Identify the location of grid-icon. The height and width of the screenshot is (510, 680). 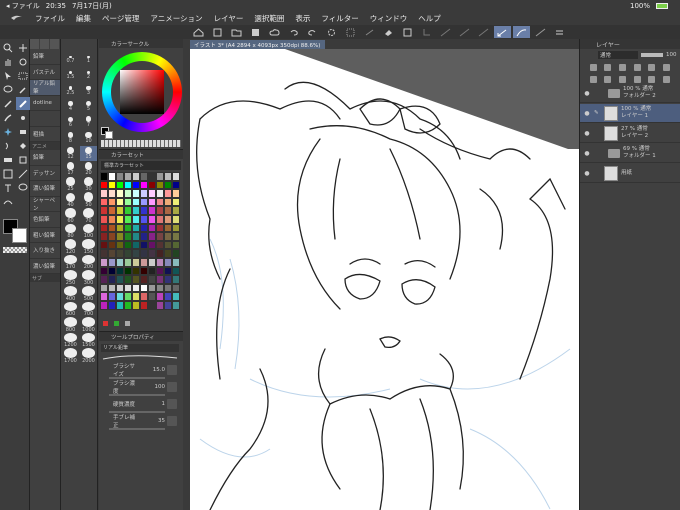
(483, 32).